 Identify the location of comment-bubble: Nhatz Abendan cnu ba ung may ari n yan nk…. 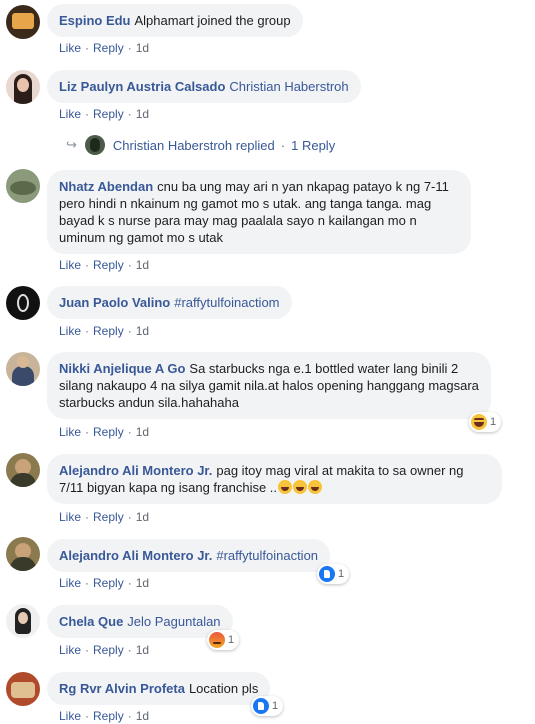
(259, 212).